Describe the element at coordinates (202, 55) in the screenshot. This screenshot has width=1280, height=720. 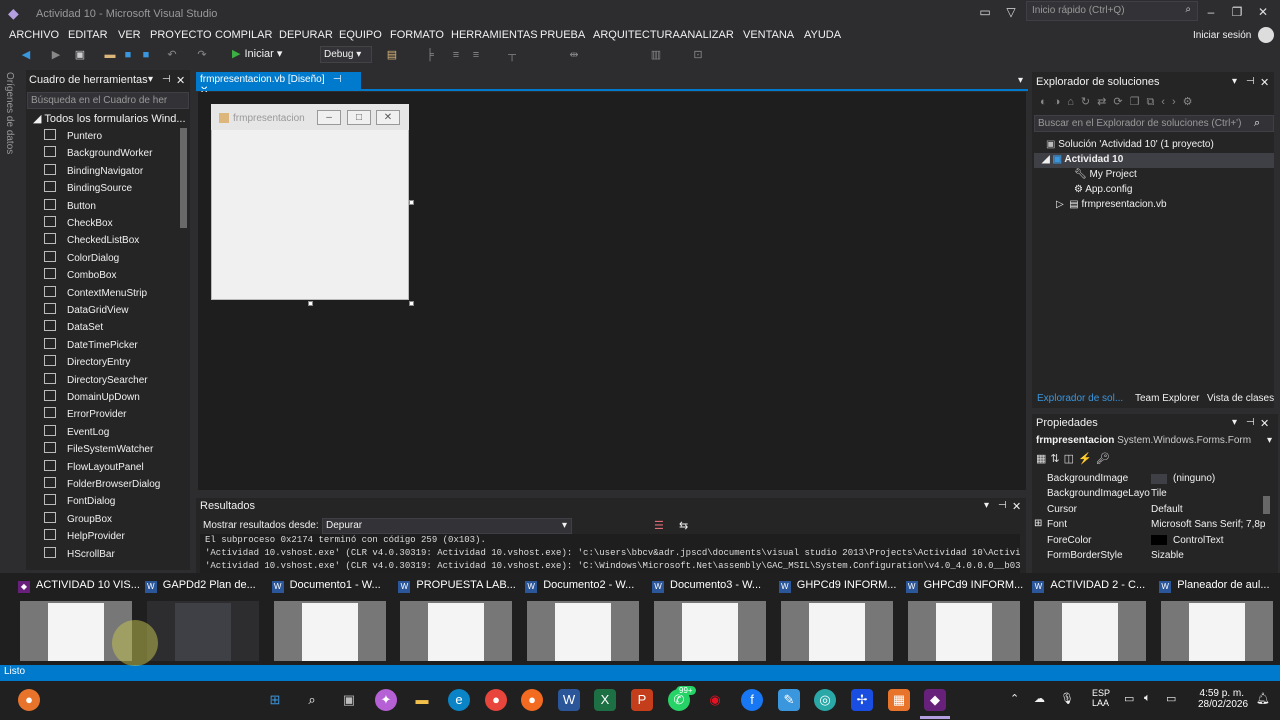
I see `redo-icon: ↷` at that location.